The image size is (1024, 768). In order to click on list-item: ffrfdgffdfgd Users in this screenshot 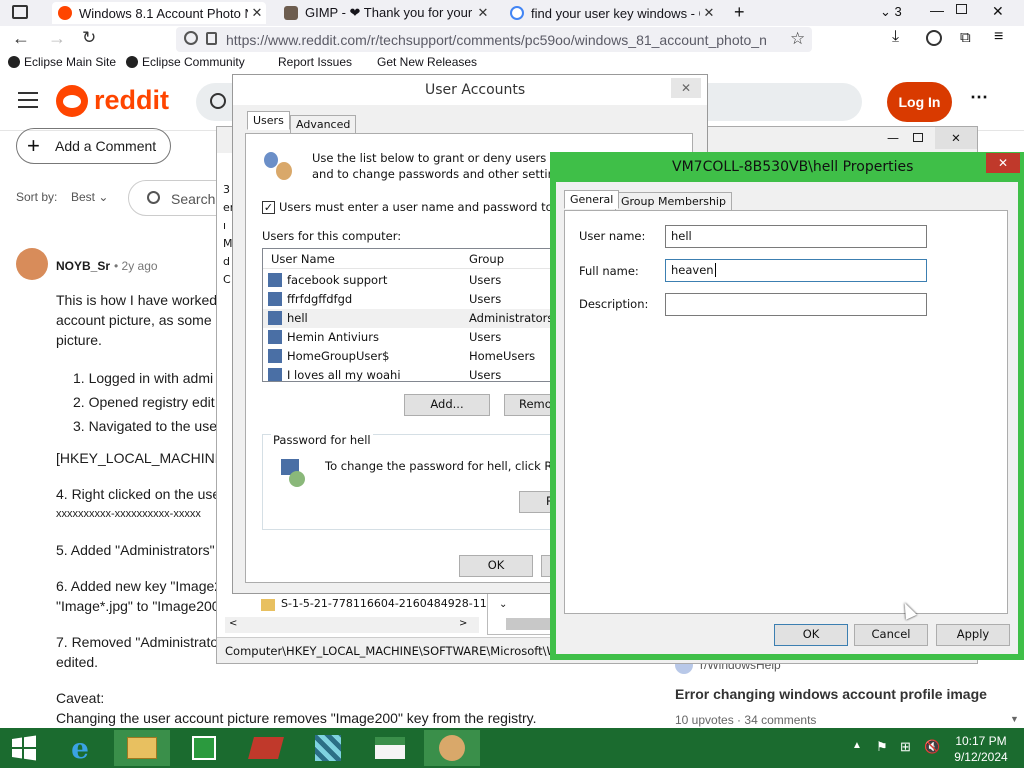, I will do `click(408, 299)`.